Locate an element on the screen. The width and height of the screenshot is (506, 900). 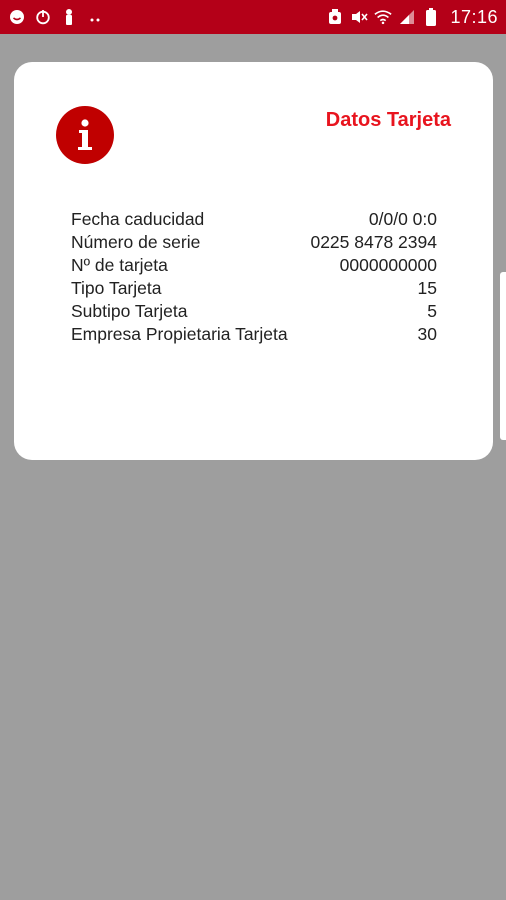
detail-row-expiry: Fecha caducidad 0/0/0 0:0 is located at coordinates (254, 219).